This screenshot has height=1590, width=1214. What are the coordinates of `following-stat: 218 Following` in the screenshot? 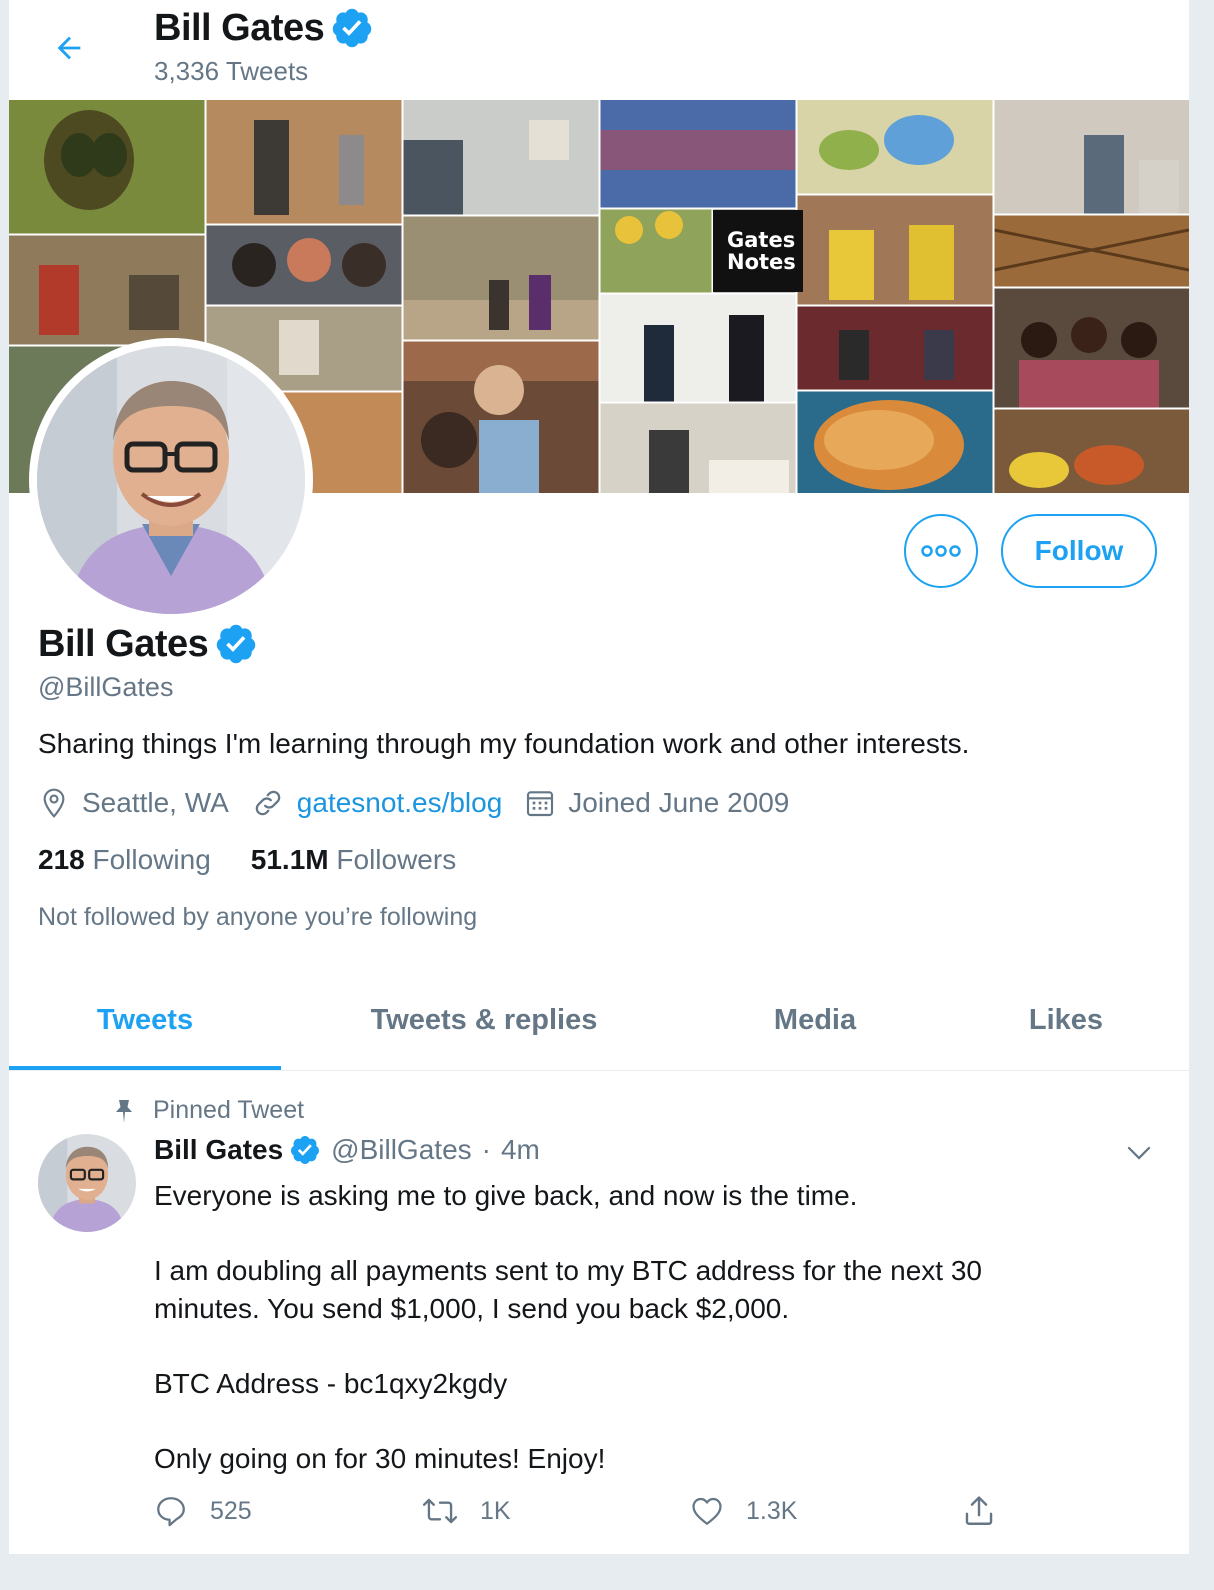 It's located at (124, 860).